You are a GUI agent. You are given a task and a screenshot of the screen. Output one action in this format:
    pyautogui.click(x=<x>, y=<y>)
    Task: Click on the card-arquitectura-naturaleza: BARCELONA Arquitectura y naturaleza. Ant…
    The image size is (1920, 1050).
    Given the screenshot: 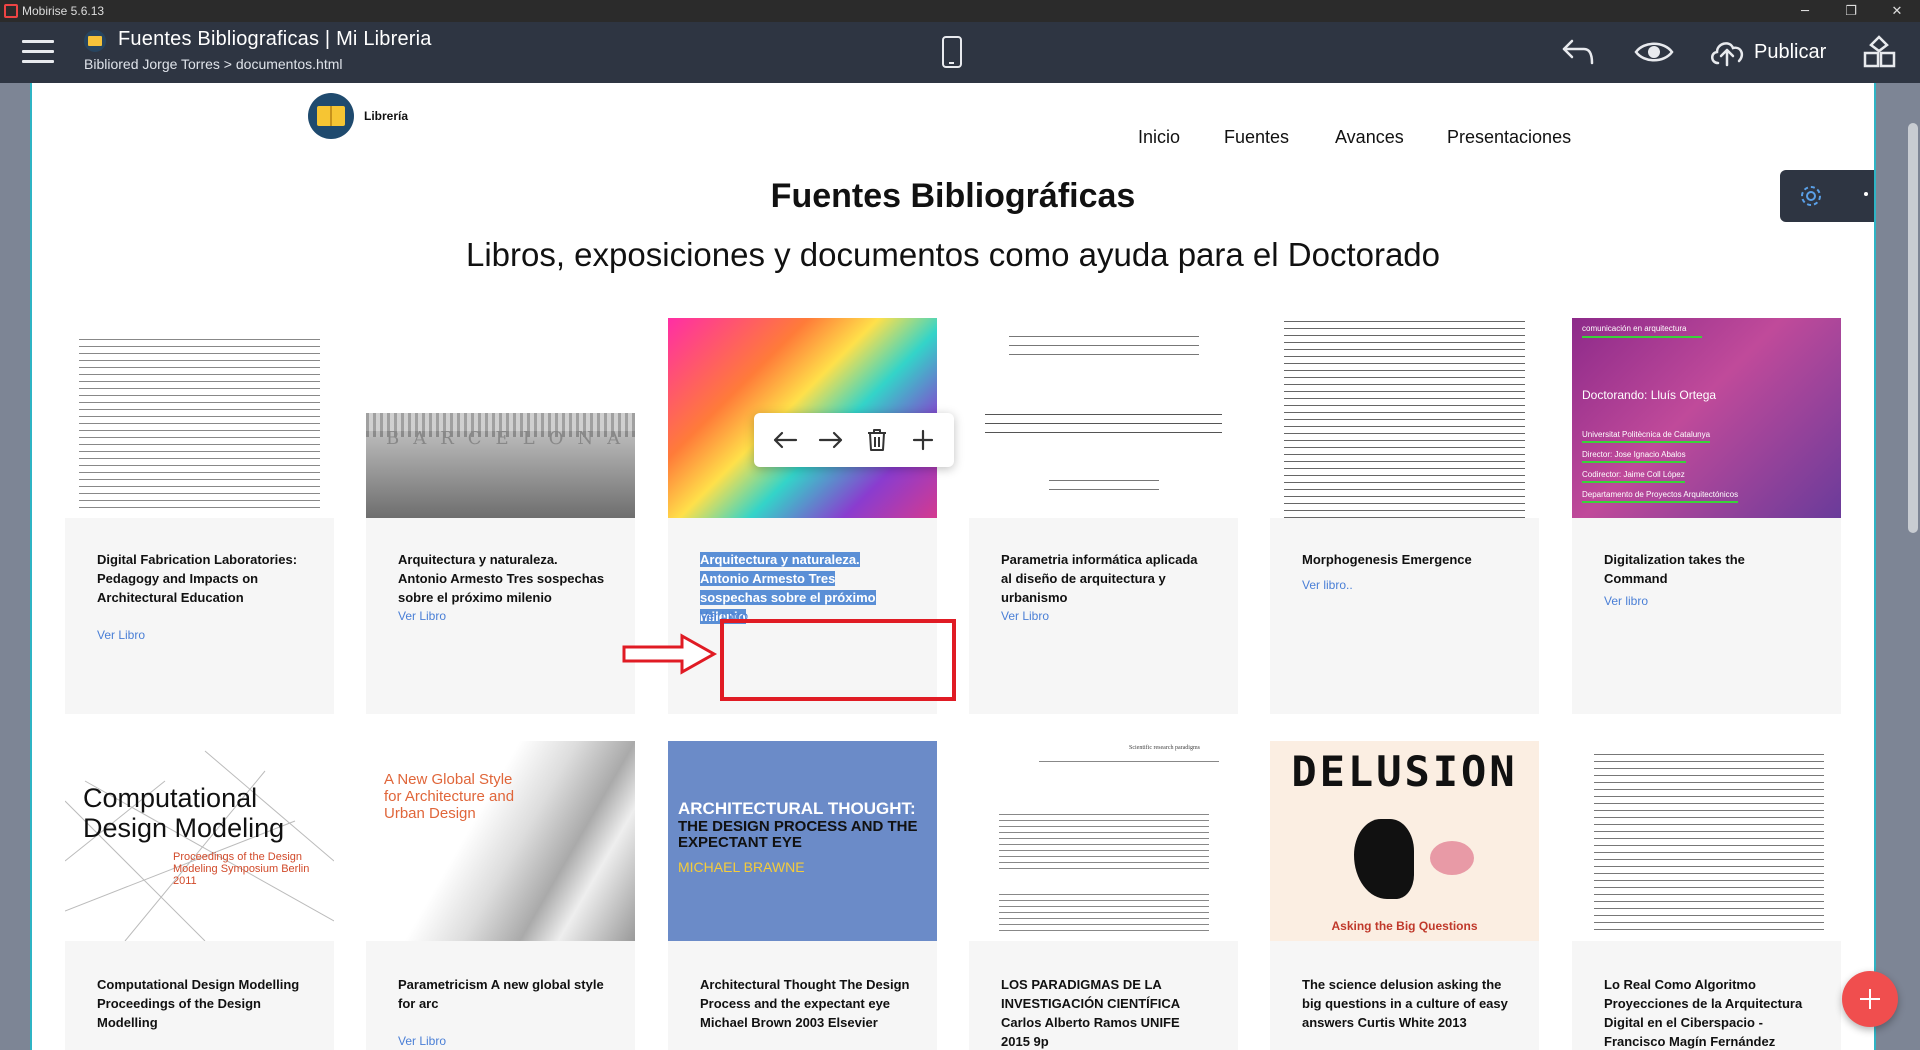 What is the action you would take?
    pyautogui.click(x=500, y=516)
    